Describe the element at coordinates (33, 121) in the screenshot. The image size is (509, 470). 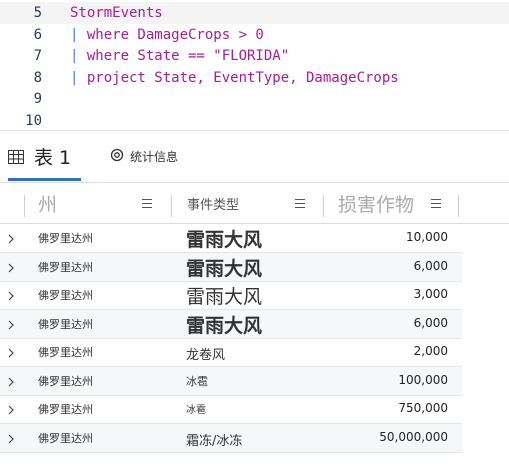
I see `line-number: 10` at that location.